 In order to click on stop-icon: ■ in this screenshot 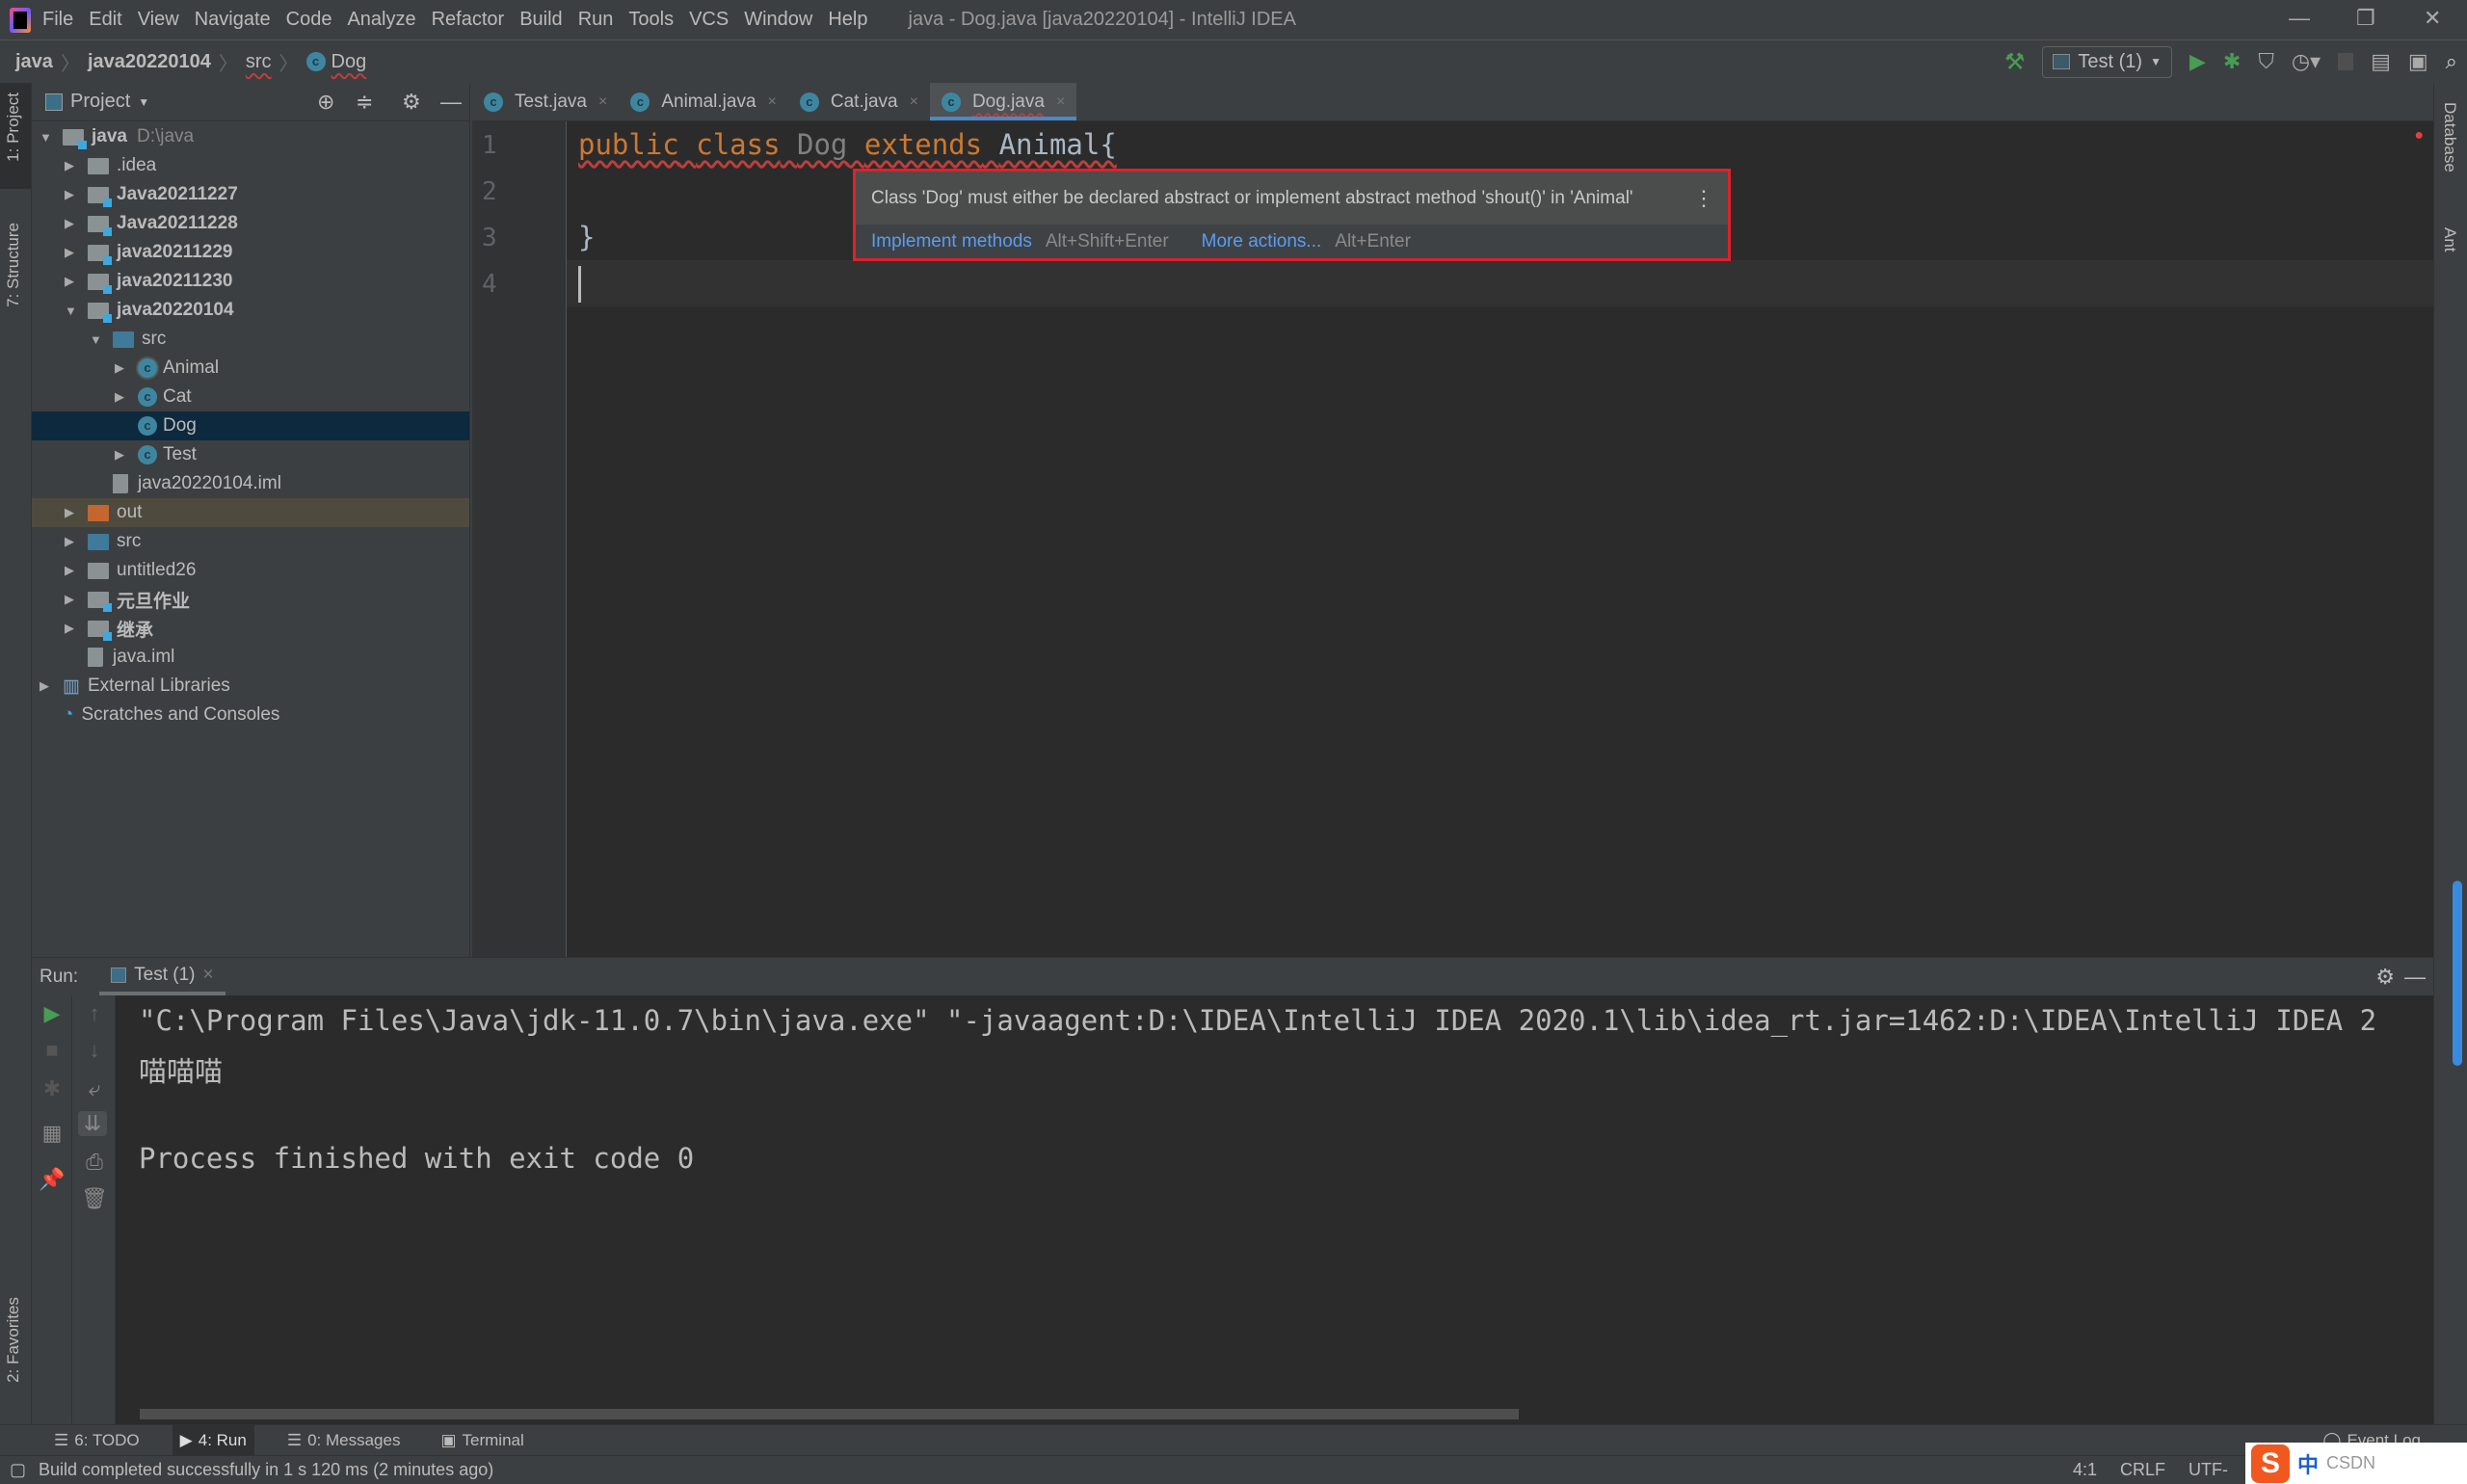, I will do `click(52, 1050)`.